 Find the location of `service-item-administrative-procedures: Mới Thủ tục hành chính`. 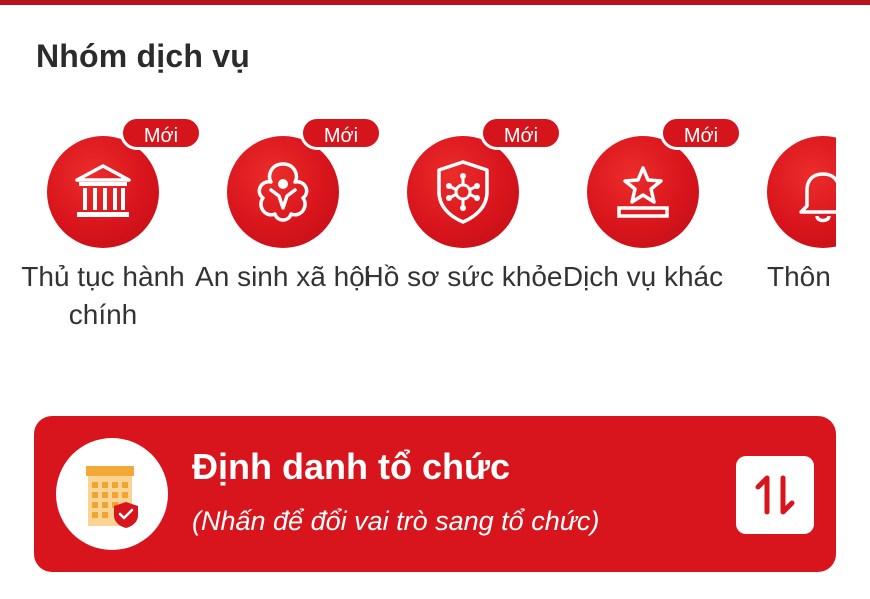

service-item-administrative-procedures: Mới Thủ tục hành chính is located at coordinates (101, 250).